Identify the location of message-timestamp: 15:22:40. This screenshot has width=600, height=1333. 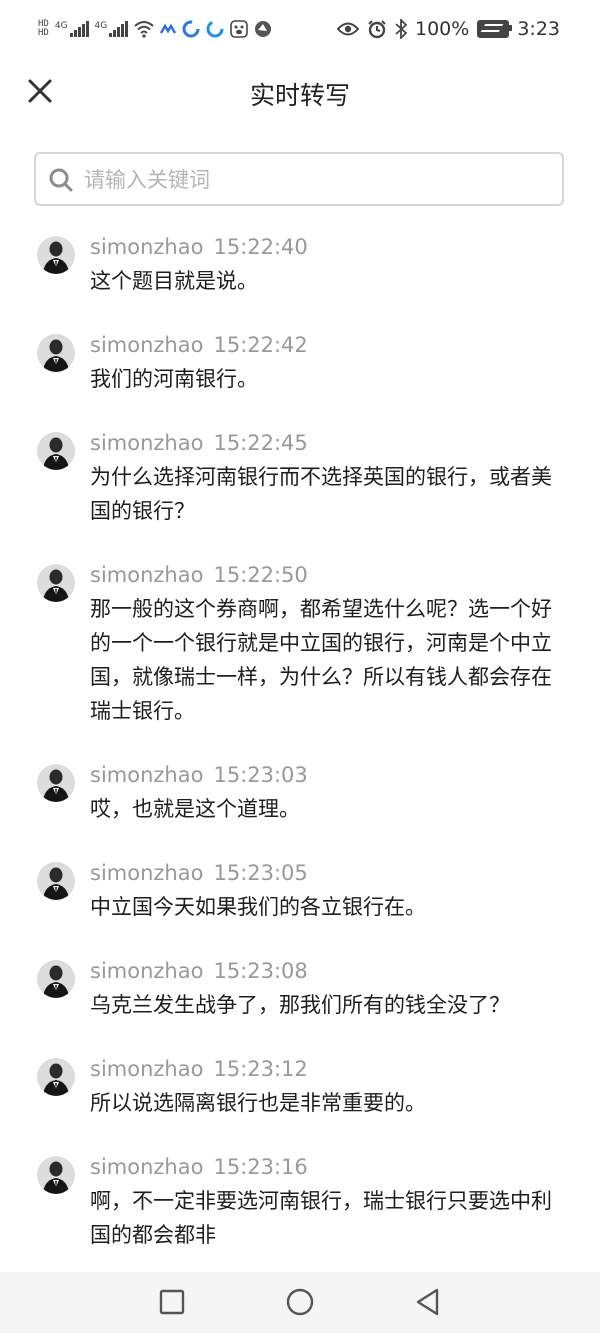
(260, 247).